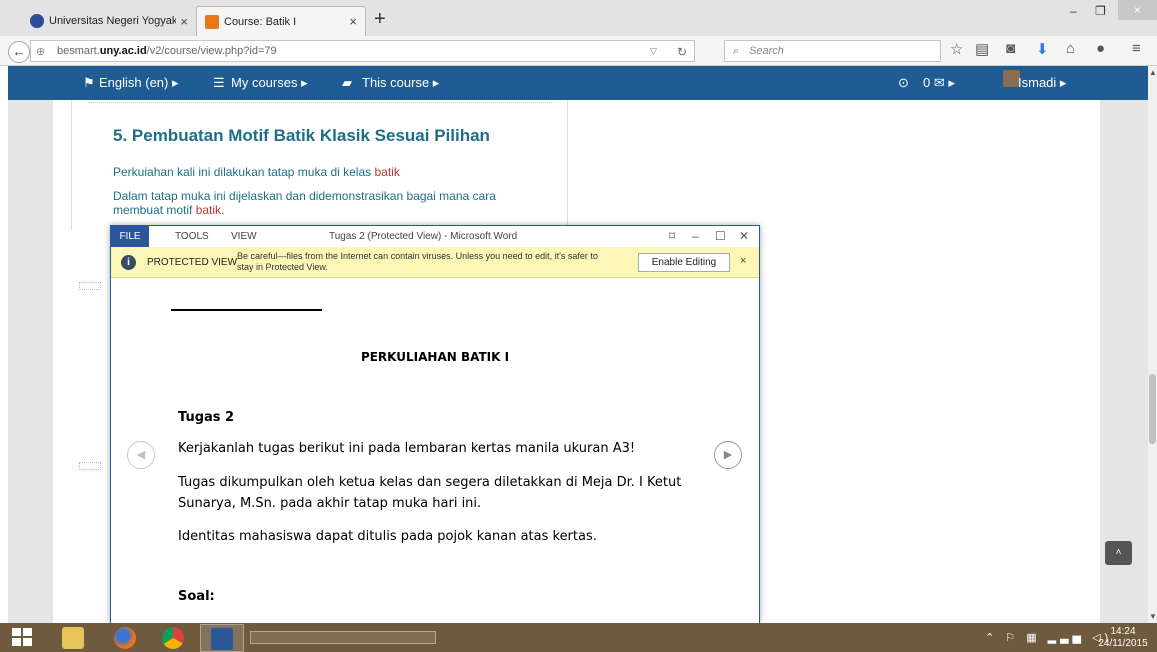 This screenshot has height=652, width=1157. What do you see at coordinates (672, 236) in the screenshot?
I see `read-mode-icon: ⌑` at bounding box center [672, 236].